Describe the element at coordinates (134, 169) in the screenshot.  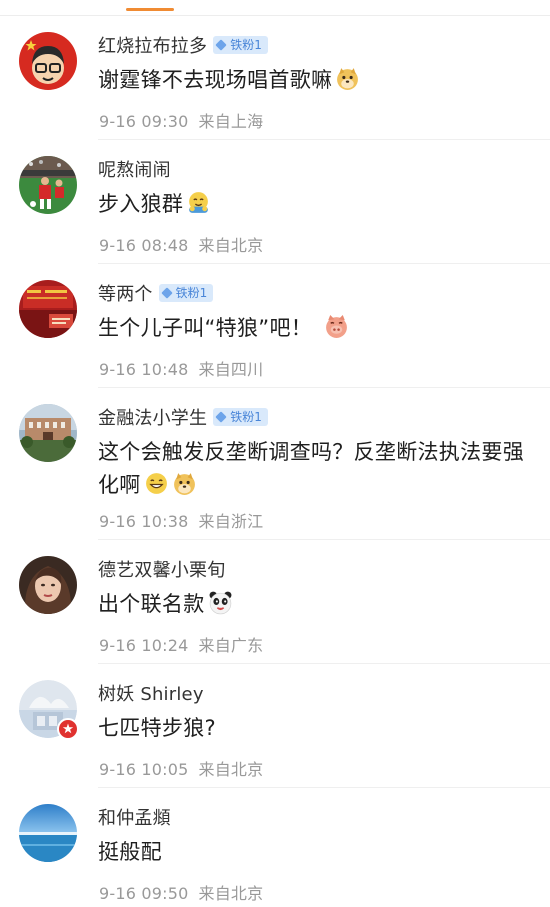
I see `username: 呢熬闹闹` at that location.